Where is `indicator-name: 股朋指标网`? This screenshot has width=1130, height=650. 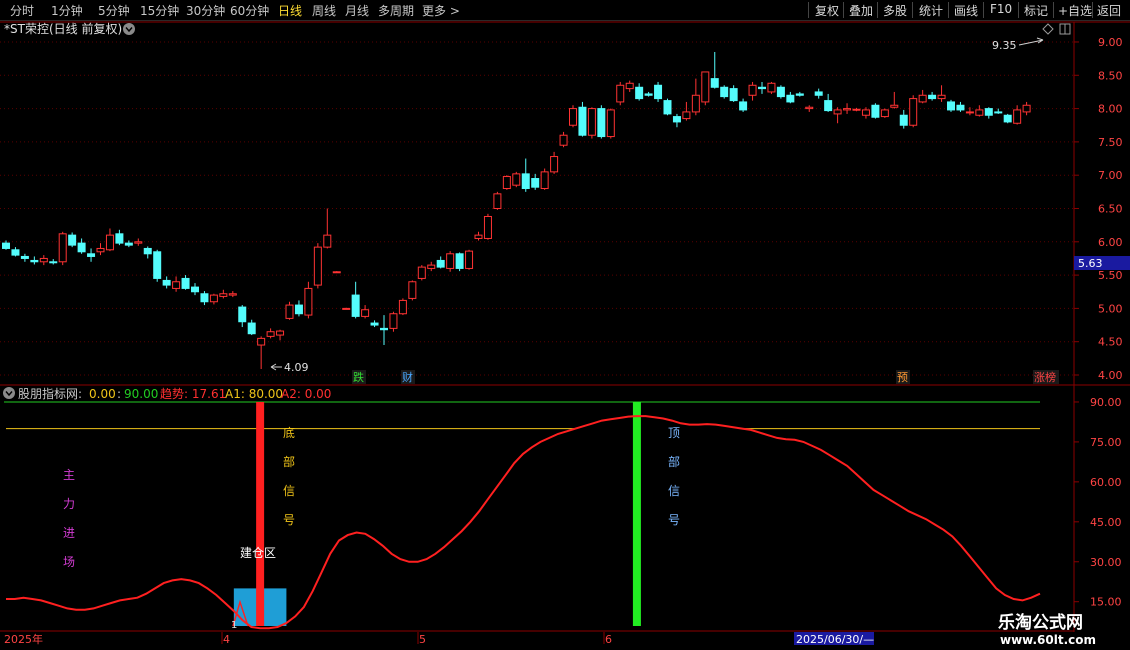 indicator-name: 股朋指标网 is located at coordinates (48, 393).